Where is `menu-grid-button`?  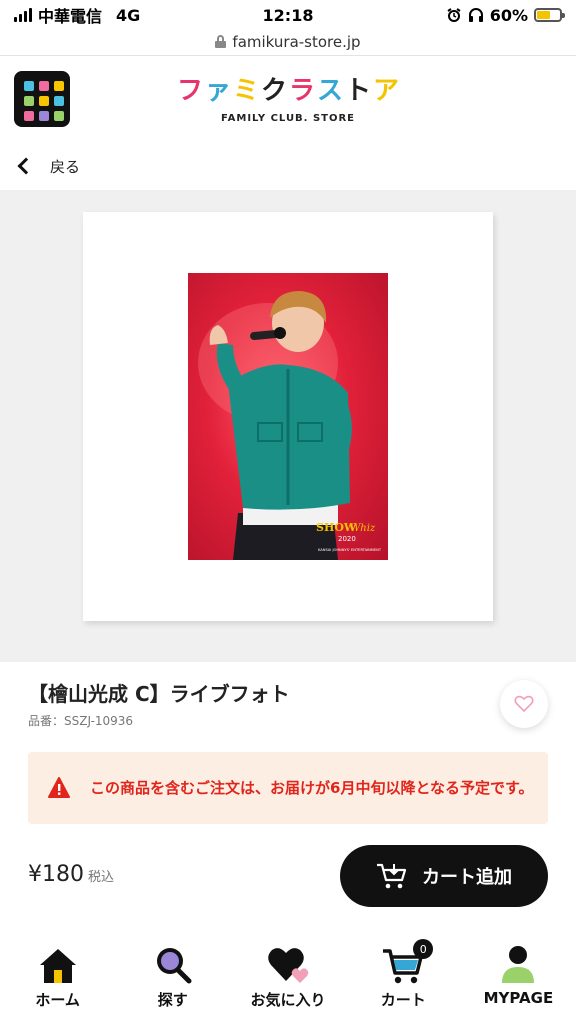 menu-grid-button is located at coordinates (42, 99).